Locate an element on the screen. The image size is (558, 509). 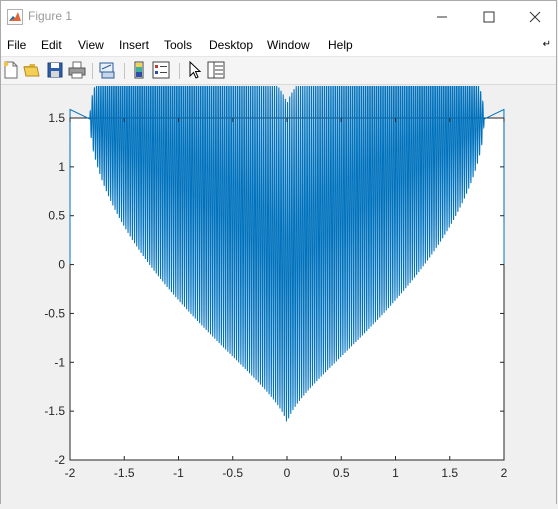
y-tick-label: 1.5 is located at coordinates (56, 118).